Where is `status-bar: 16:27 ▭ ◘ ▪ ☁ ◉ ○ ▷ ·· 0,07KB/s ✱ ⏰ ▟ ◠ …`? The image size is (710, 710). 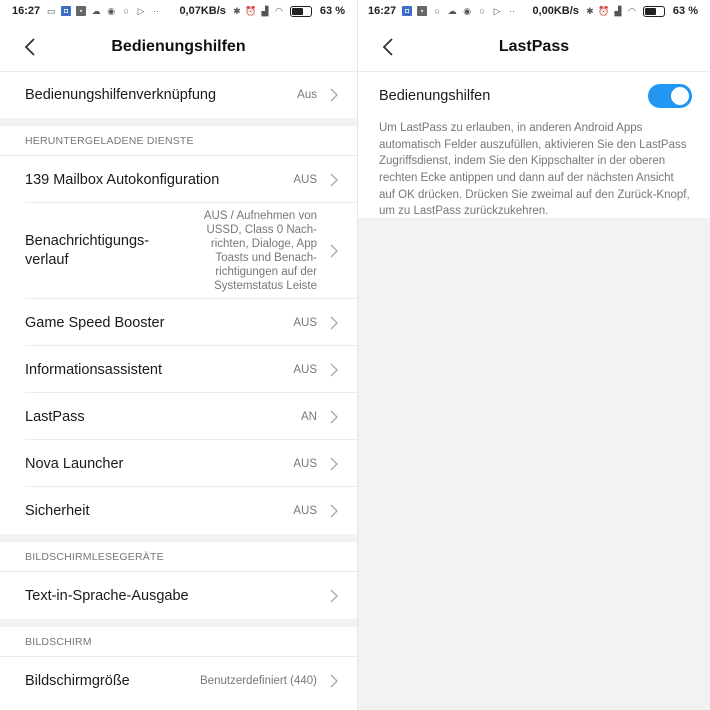 status-bar: 16:27 ▭ ◘ ▪ ☁ ◉ ○ ▷ ·· 0,07KB/s ✱ ⏰ ▟ ◠ … is located at coordinates (178, 11).